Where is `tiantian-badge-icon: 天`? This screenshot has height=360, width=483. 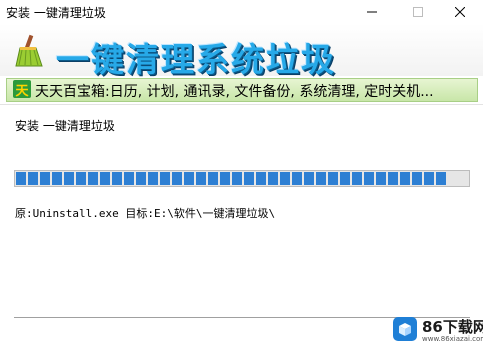
tiantian-badge-icon: 天 is located at coordinates (22, 89).